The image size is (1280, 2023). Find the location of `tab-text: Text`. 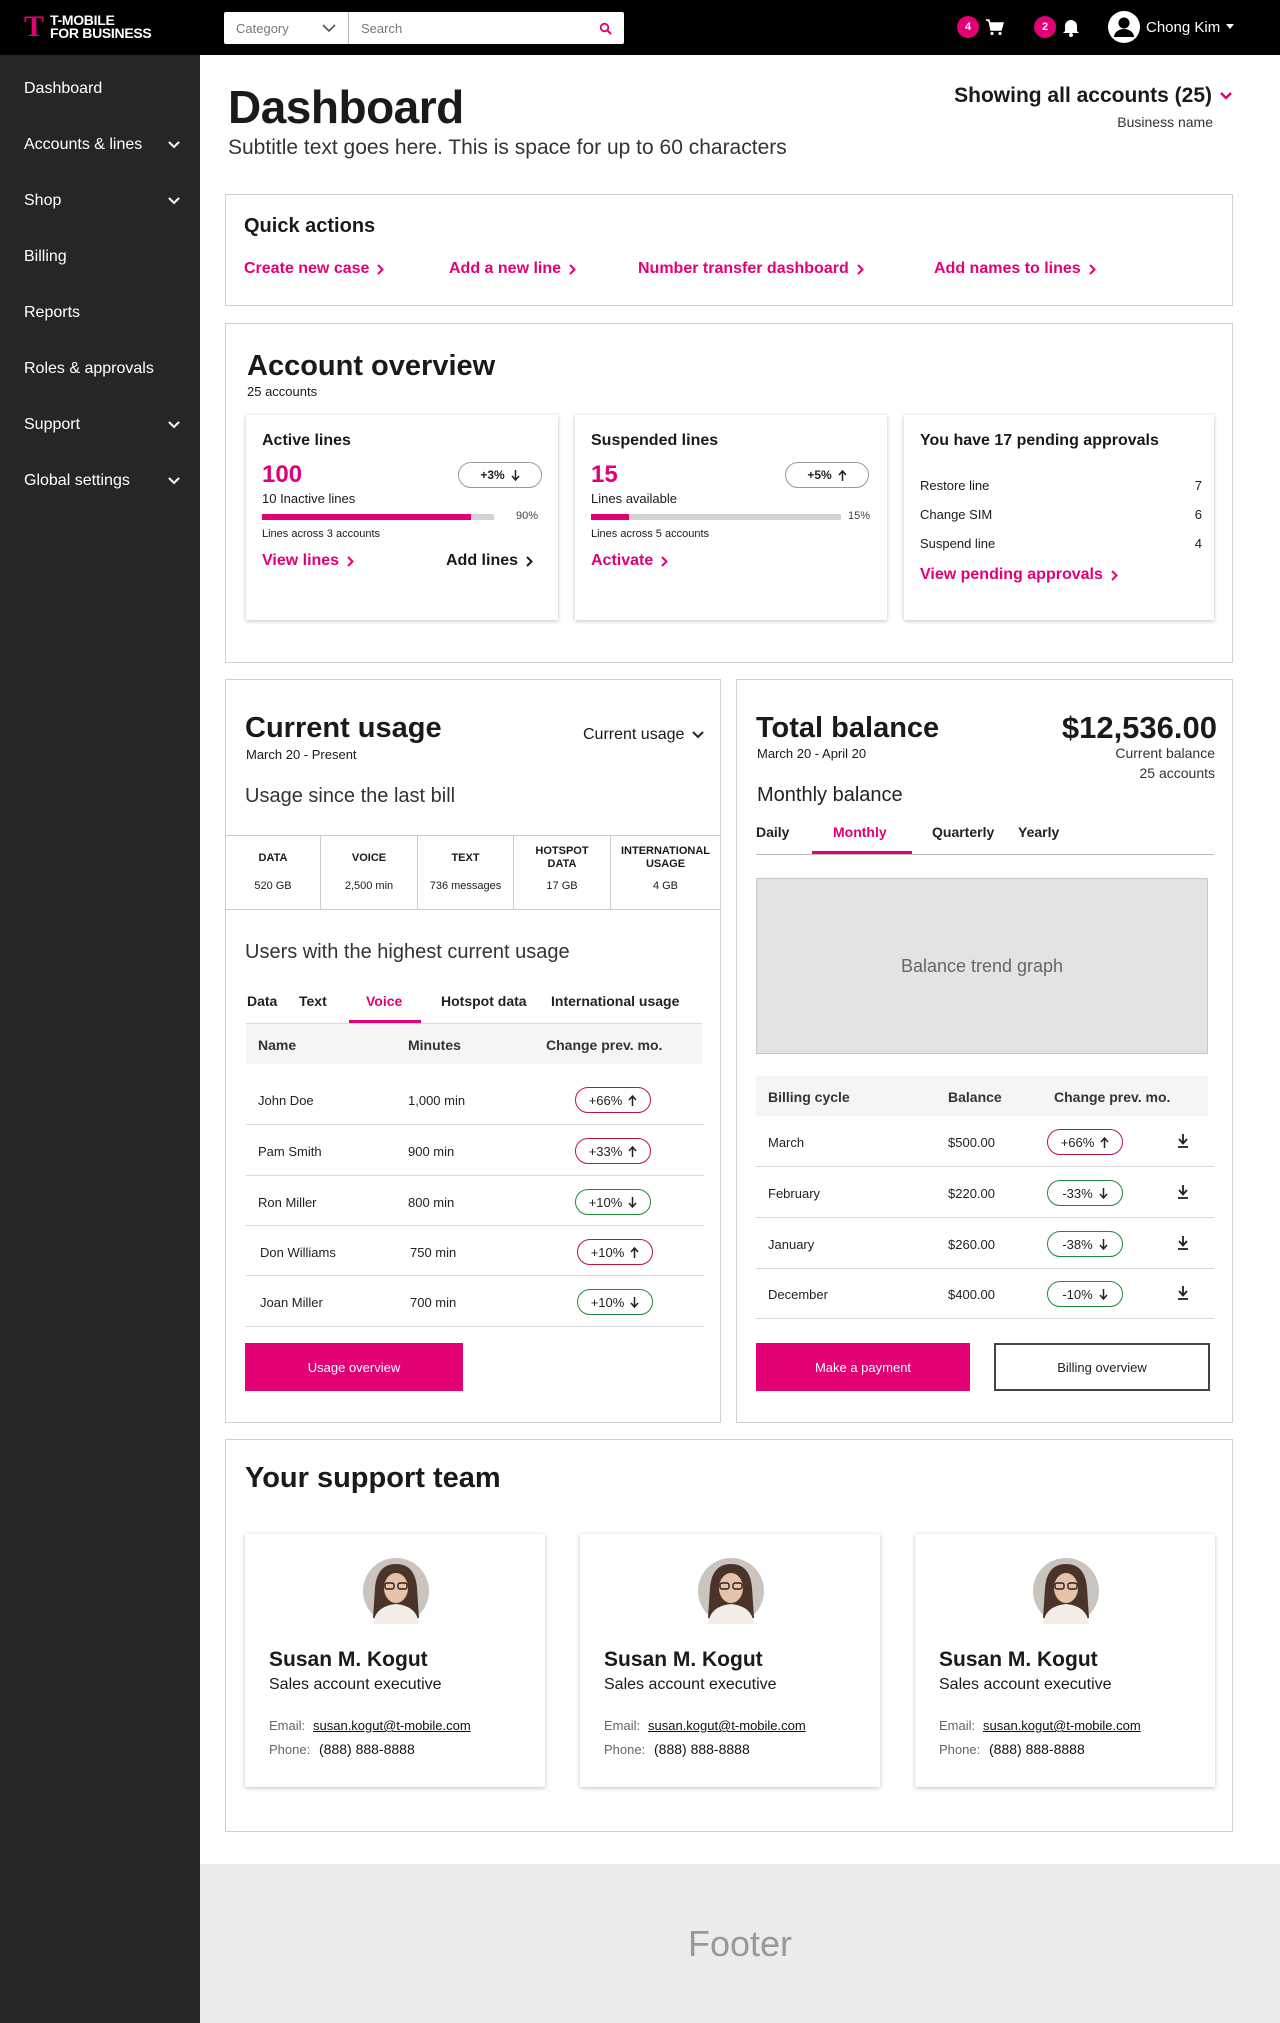

tab-text: Text is located at coordinates (313, 1001).